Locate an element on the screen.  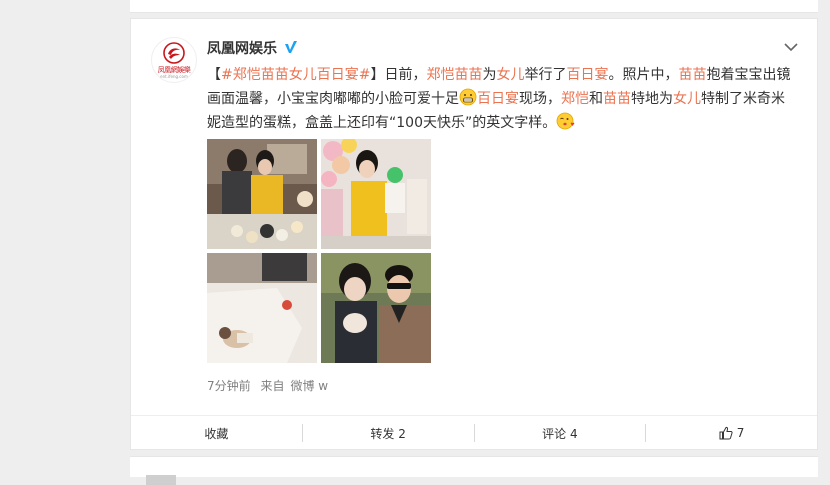
next-post-edge is located at coordinates (474, 470).